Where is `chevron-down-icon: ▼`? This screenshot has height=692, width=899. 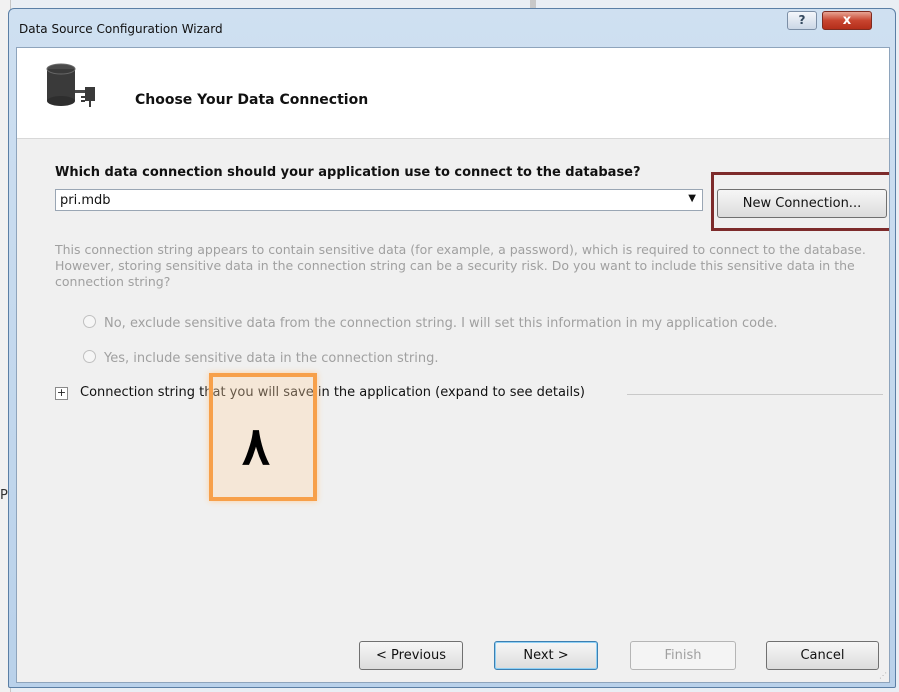 chevron-down-icon: ▼ is located at coordinates (692, 198).